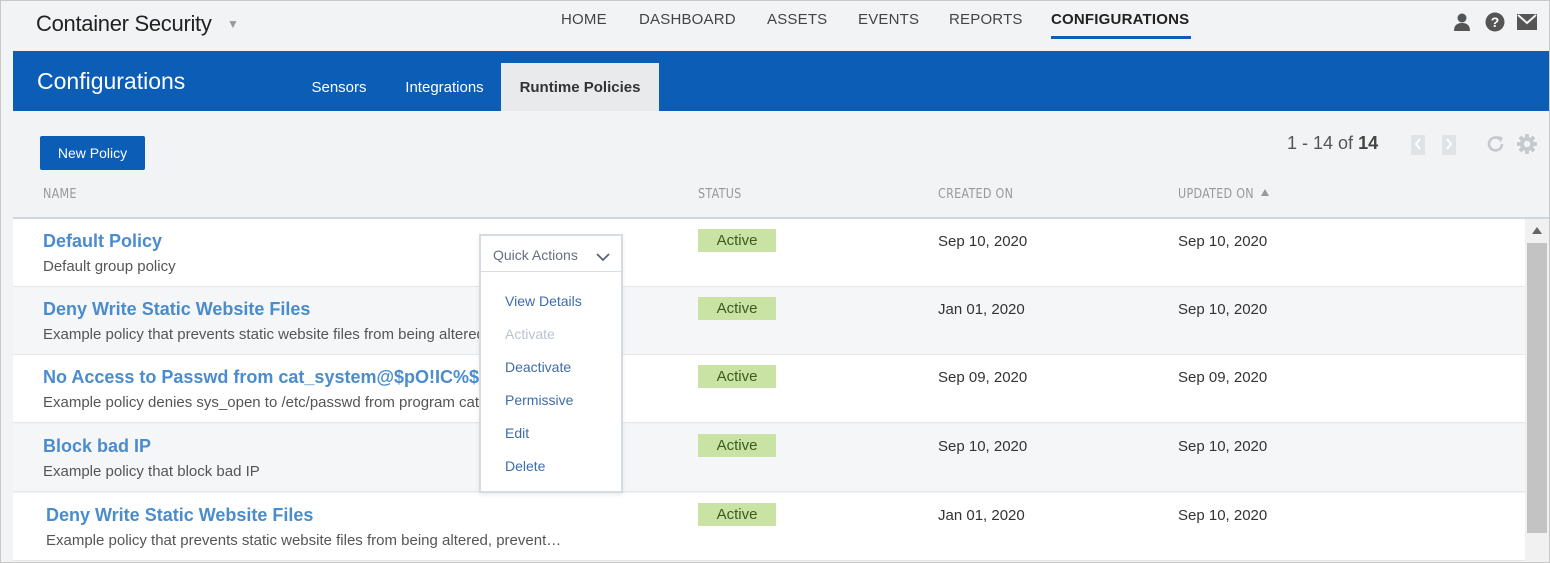  I want to click on nav-configurations: CONFIGURATIONS, so click(1120, 19).